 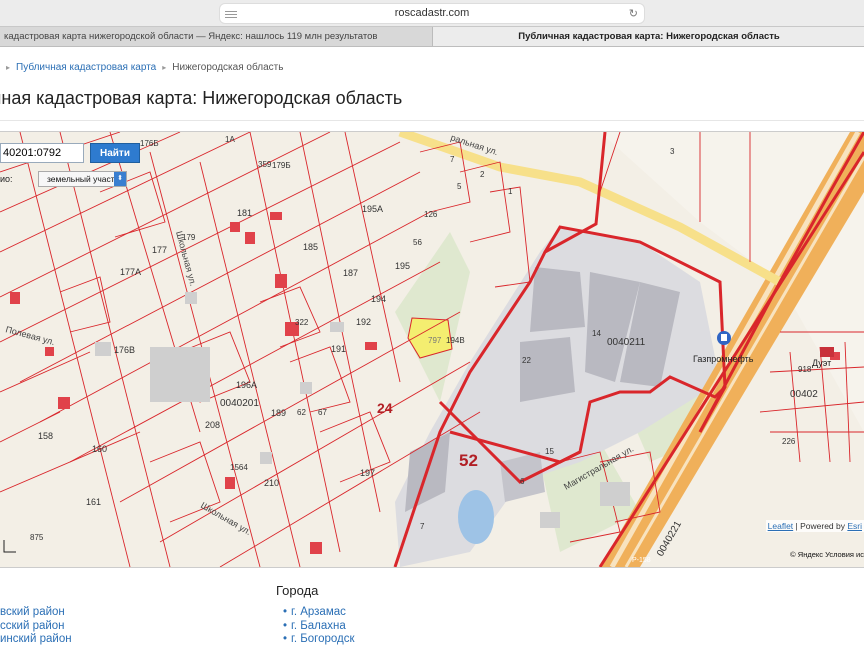 I want to click on map-label: 5, so click(x=459, y=186).